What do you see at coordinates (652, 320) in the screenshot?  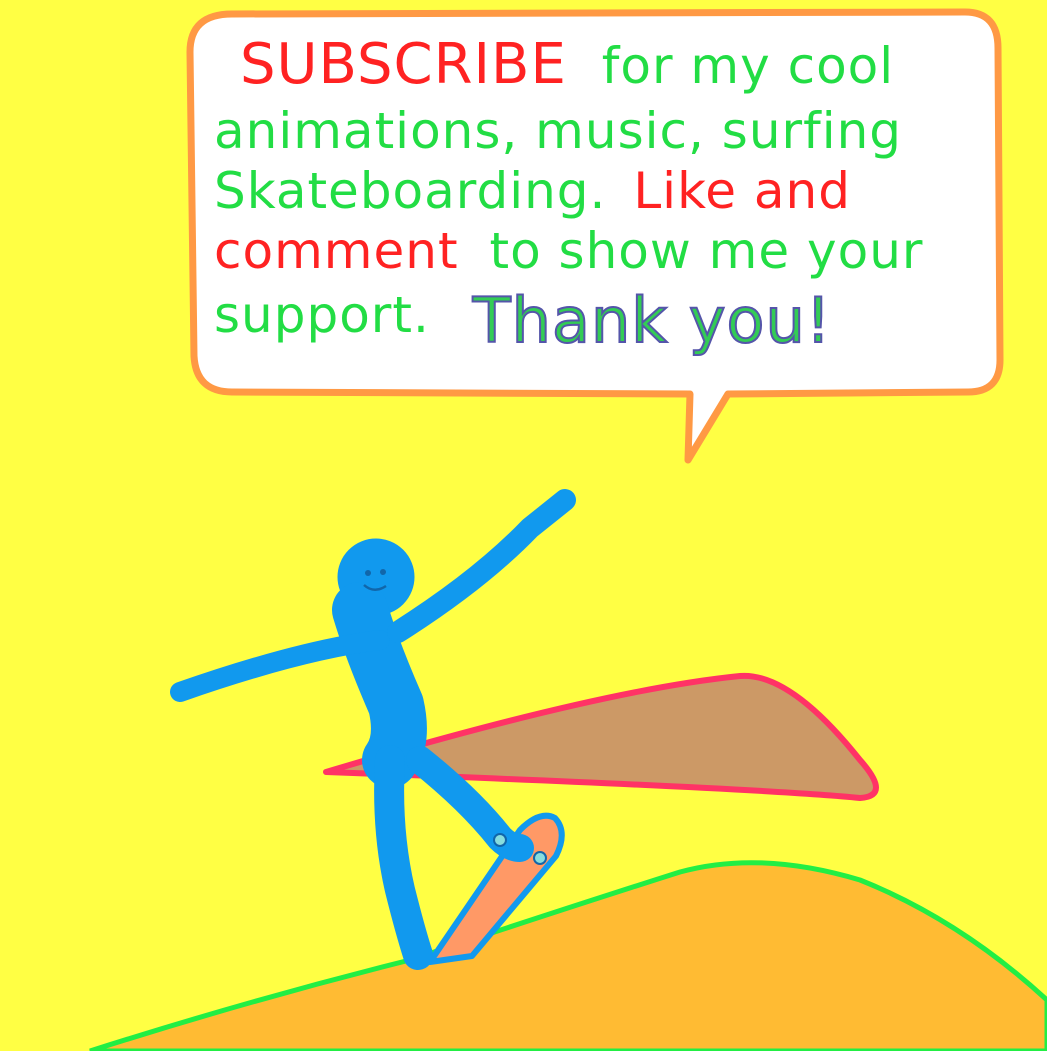 I see `thank-you-text: Thank you!` at bounding box center [652, 320].